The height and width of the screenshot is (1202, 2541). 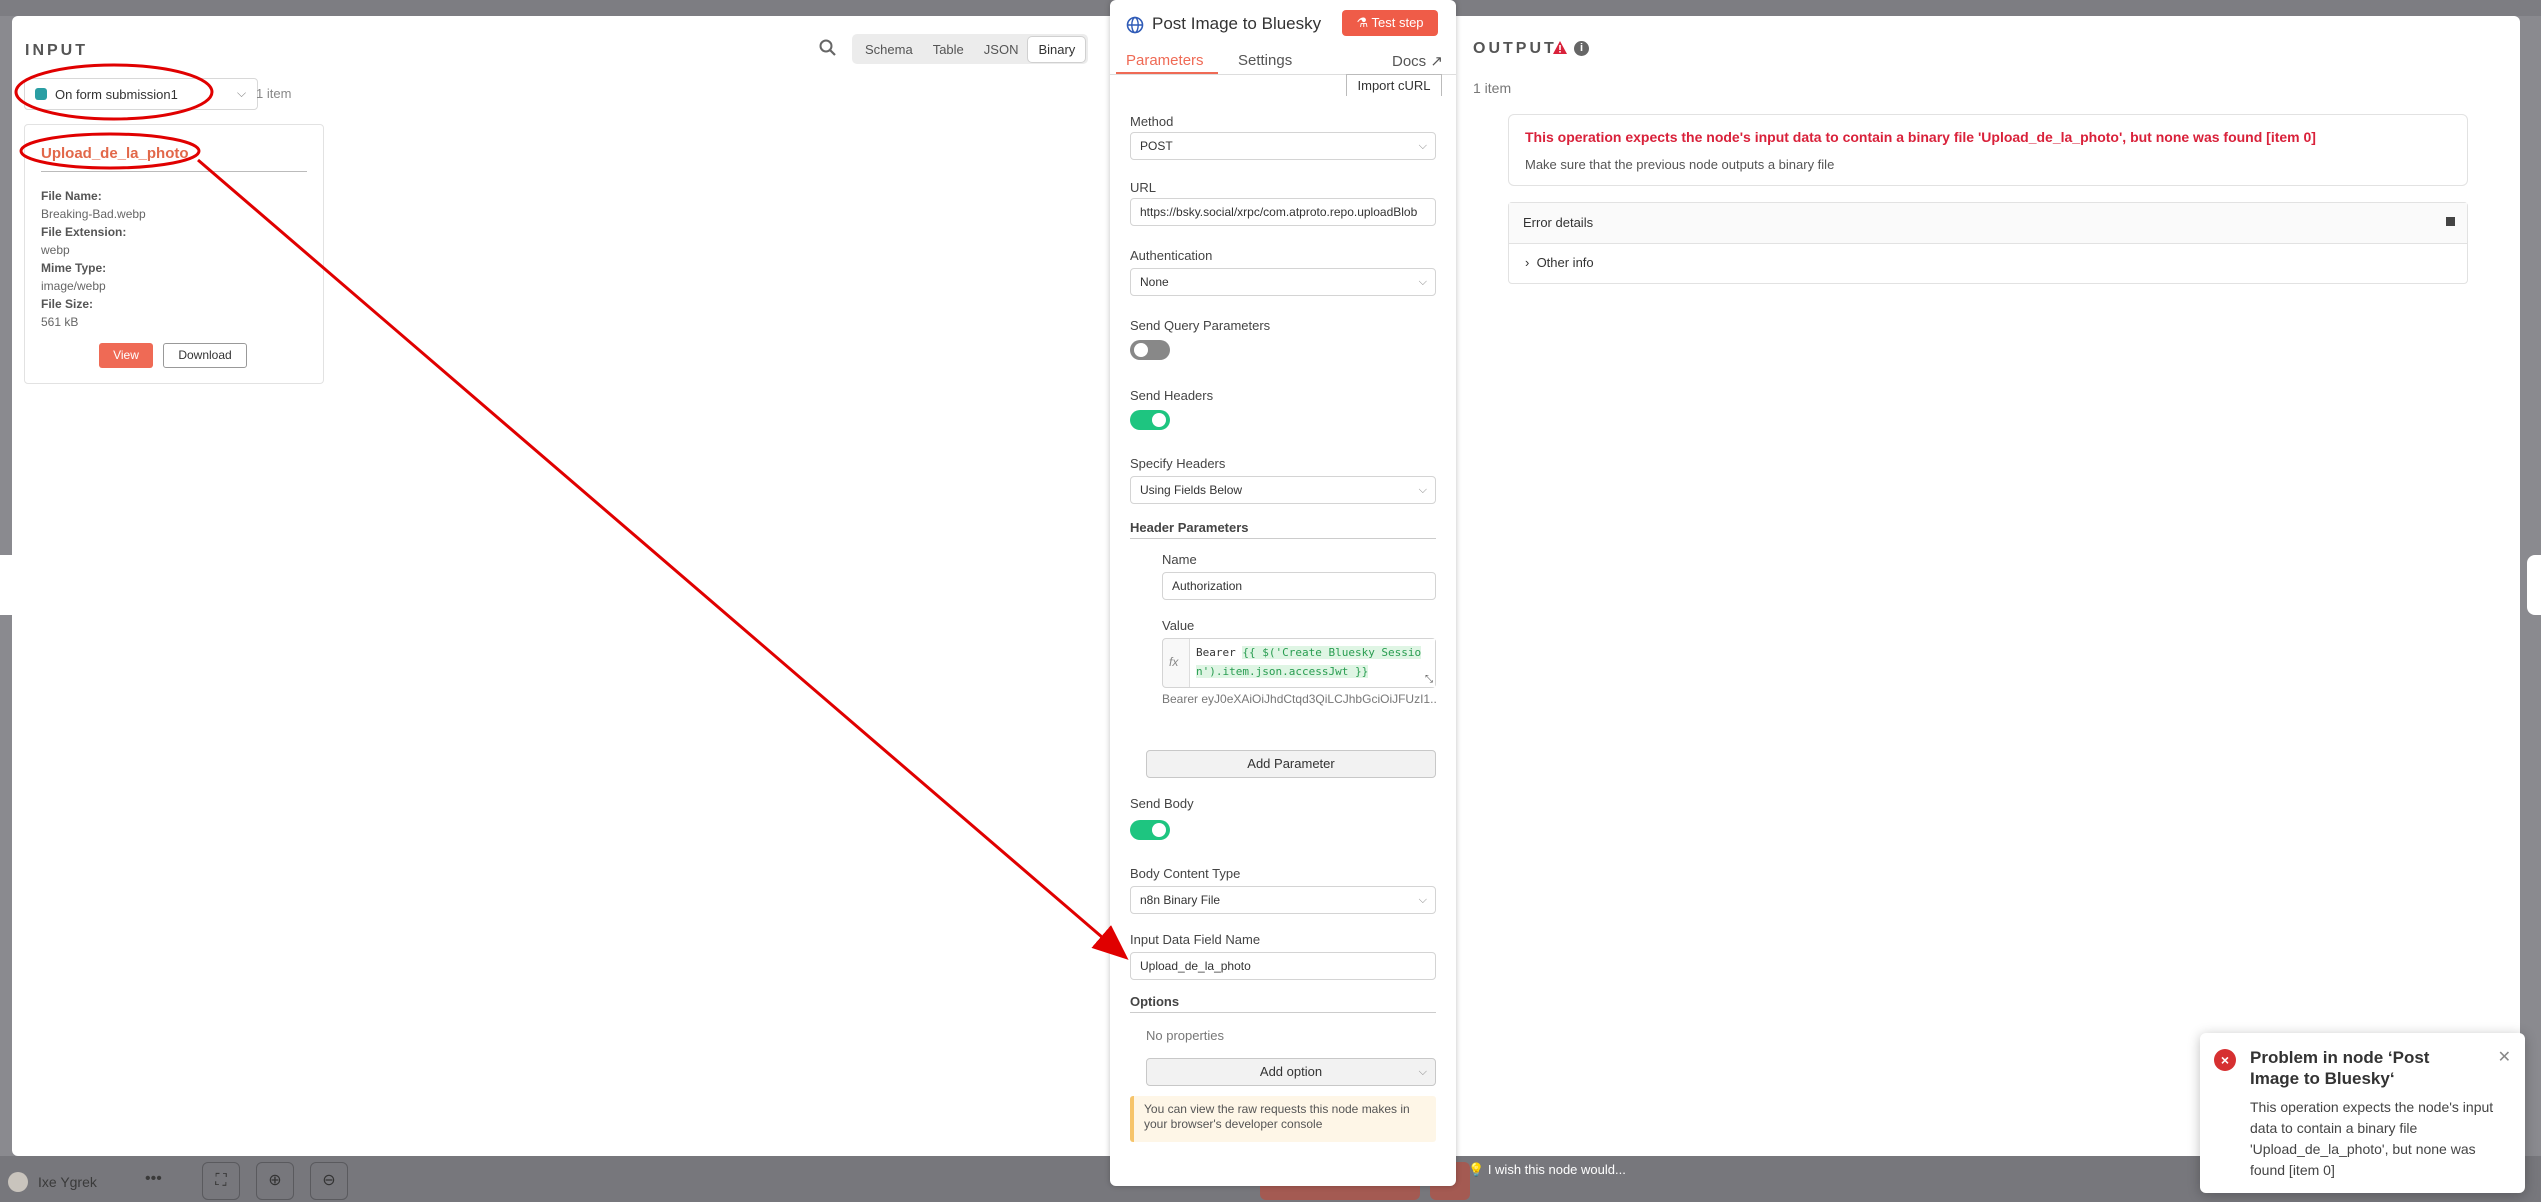 What do you see at coordinates (1150, 350) in the screenshot?
I see `send-query-toggle` at bounding box center [1150, 350].